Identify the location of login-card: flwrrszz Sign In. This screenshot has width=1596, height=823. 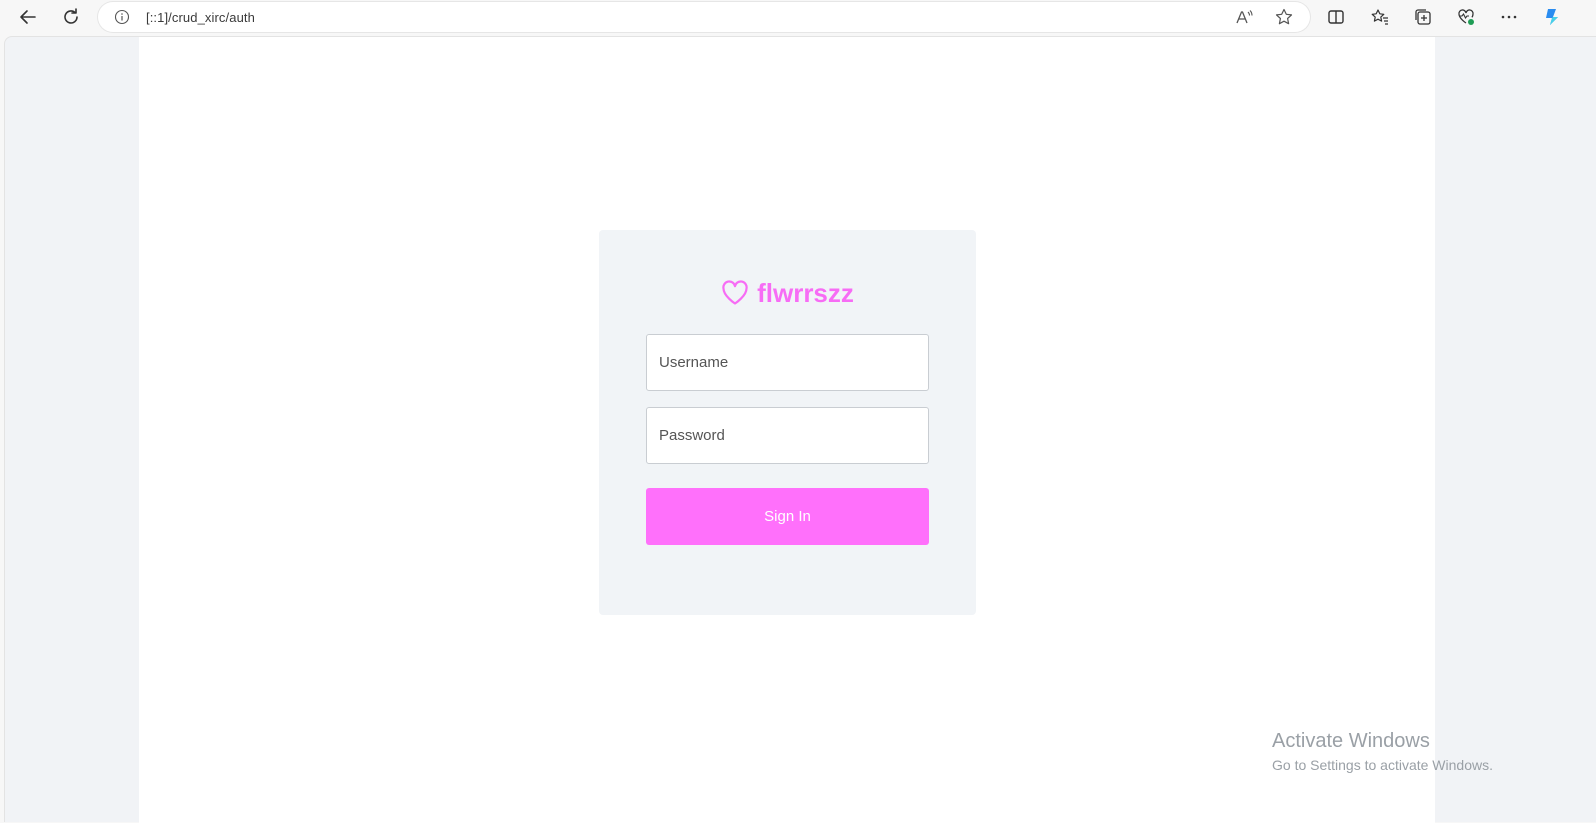
(787, 422).